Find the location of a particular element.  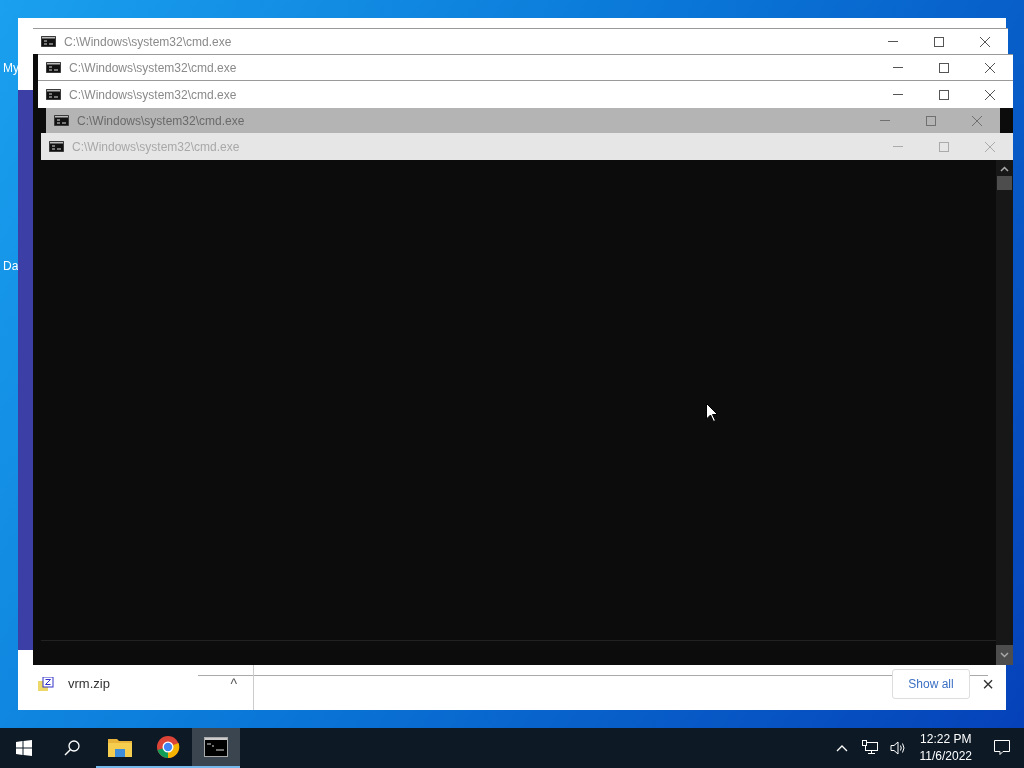

scroll-down-icon is located at coordinates (1004, 655).